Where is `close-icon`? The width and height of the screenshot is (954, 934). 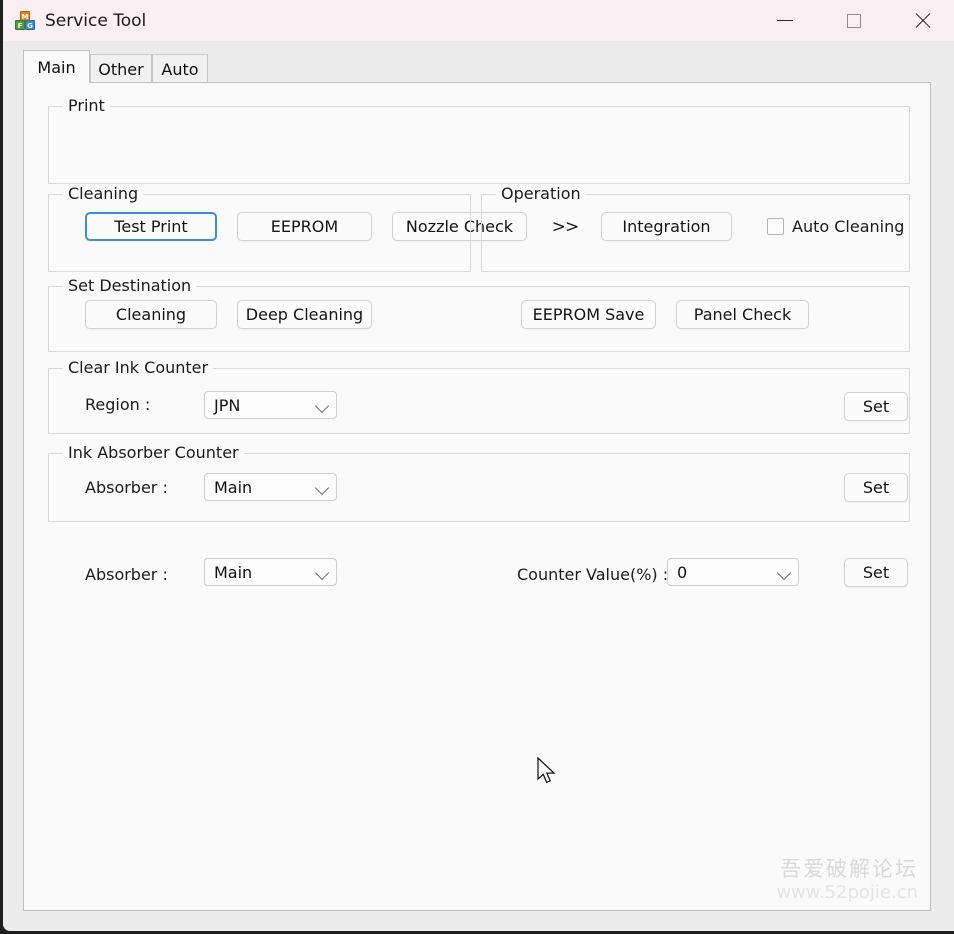
close-icon is located at coordinates (923, 21).